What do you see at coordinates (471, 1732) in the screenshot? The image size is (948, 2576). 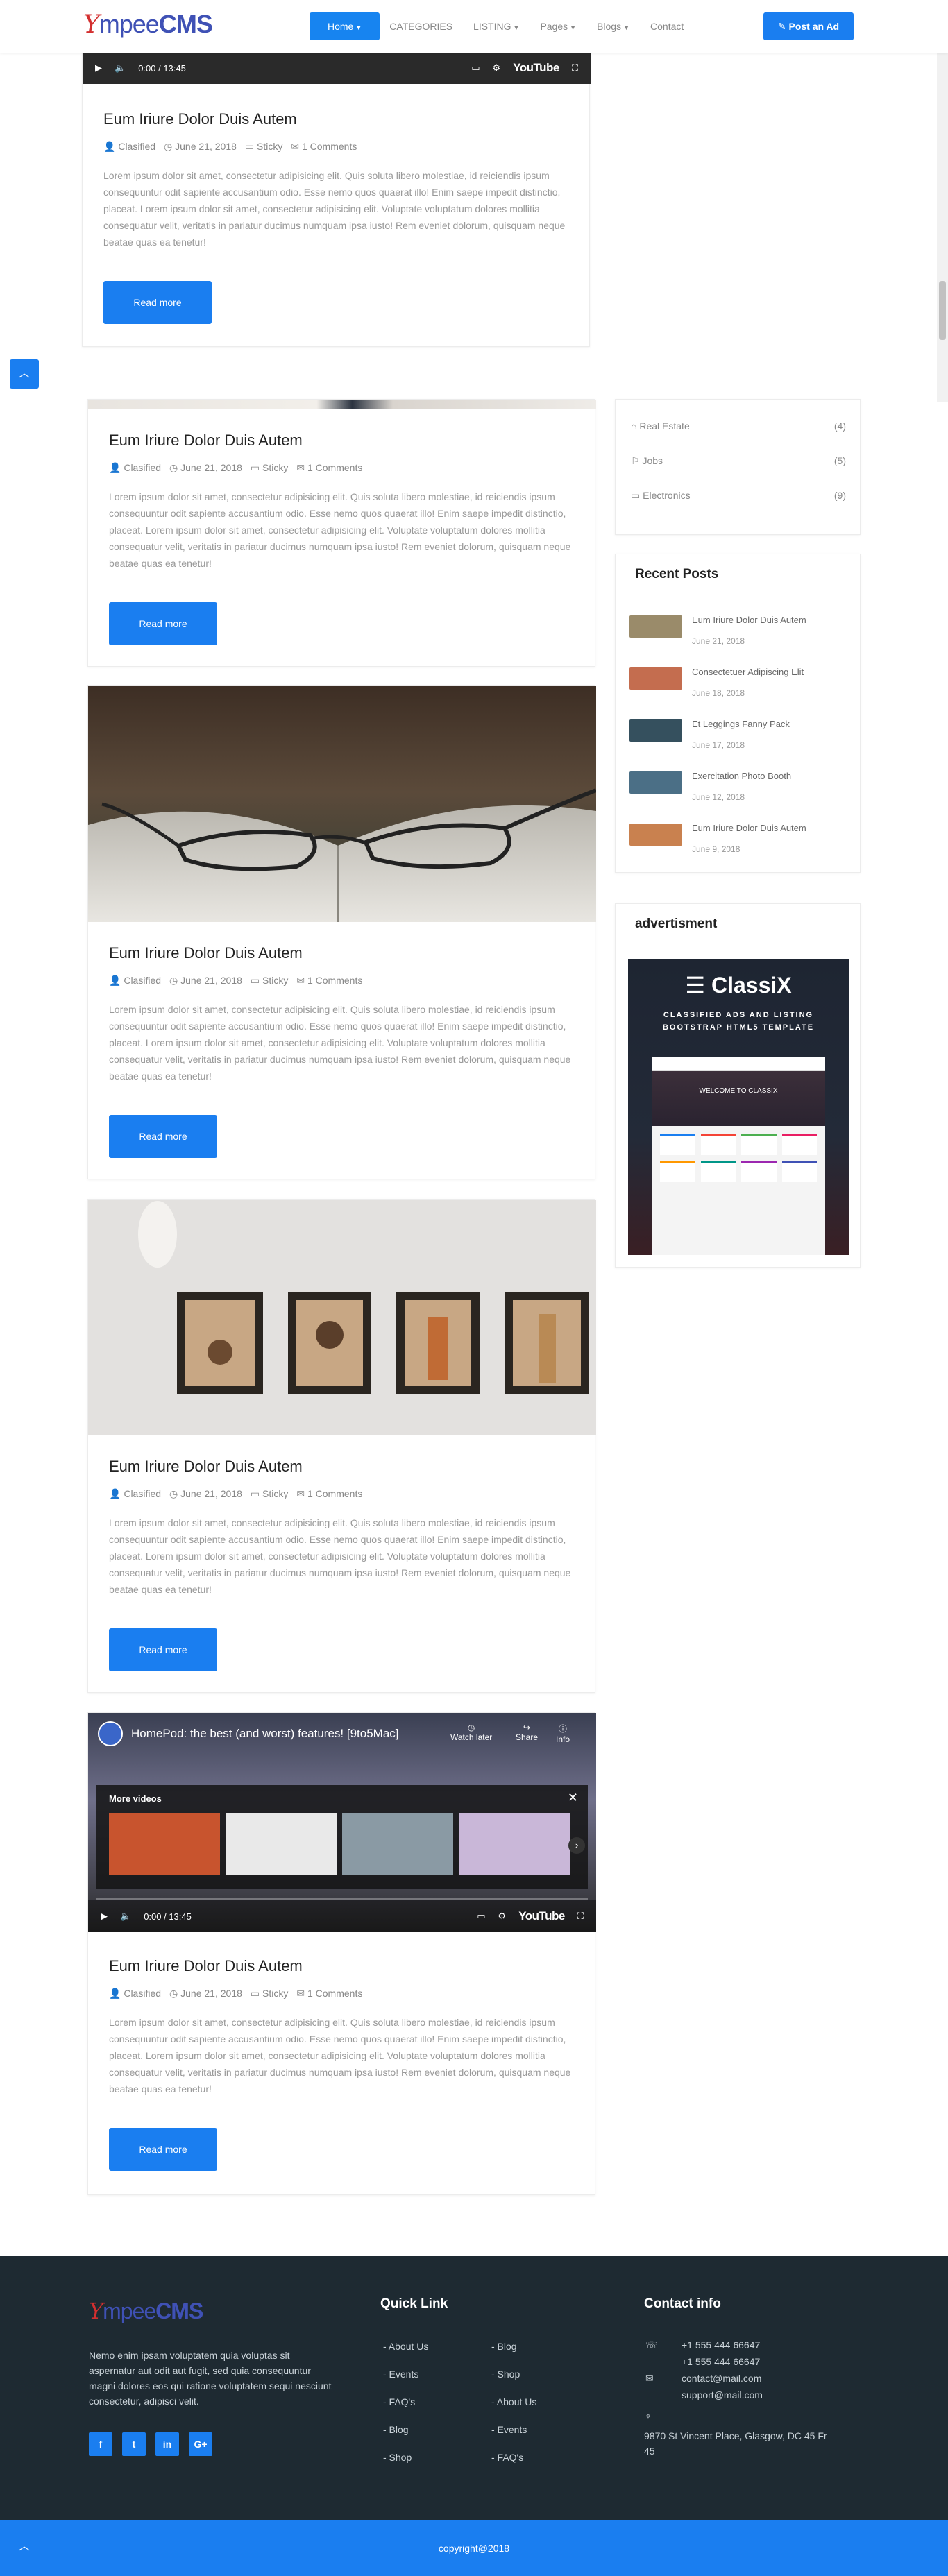 I see `watch-later-button: ◷ Watch later` at bounding box center [471, 1732].